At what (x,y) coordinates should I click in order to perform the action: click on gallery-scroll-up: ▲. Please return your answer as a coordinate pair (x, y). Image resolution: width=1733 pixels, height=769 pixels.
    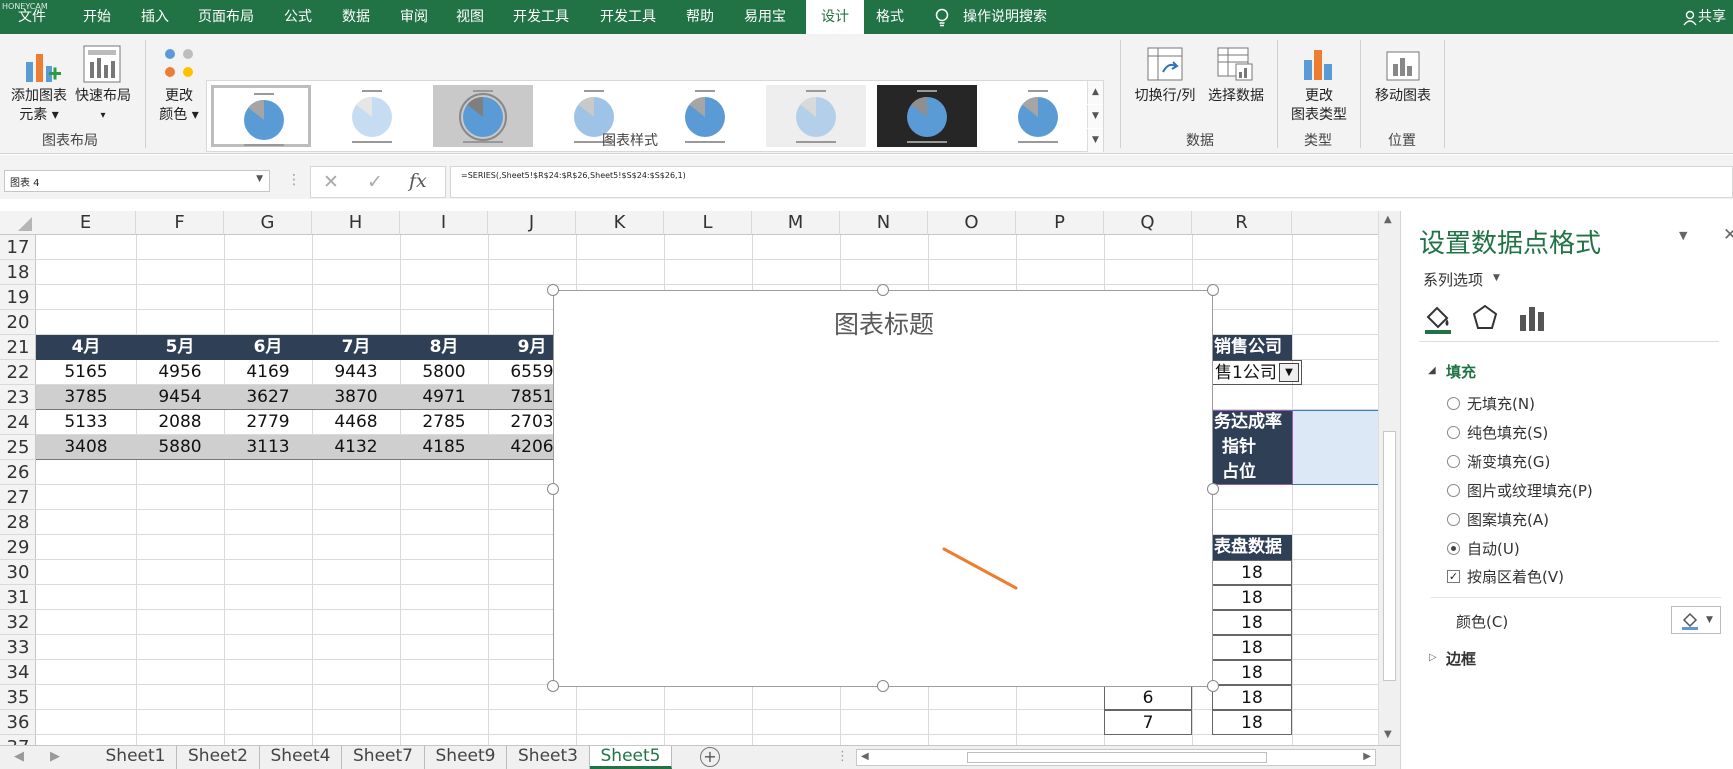
    Looking at the image, I should click on (1095, 92).